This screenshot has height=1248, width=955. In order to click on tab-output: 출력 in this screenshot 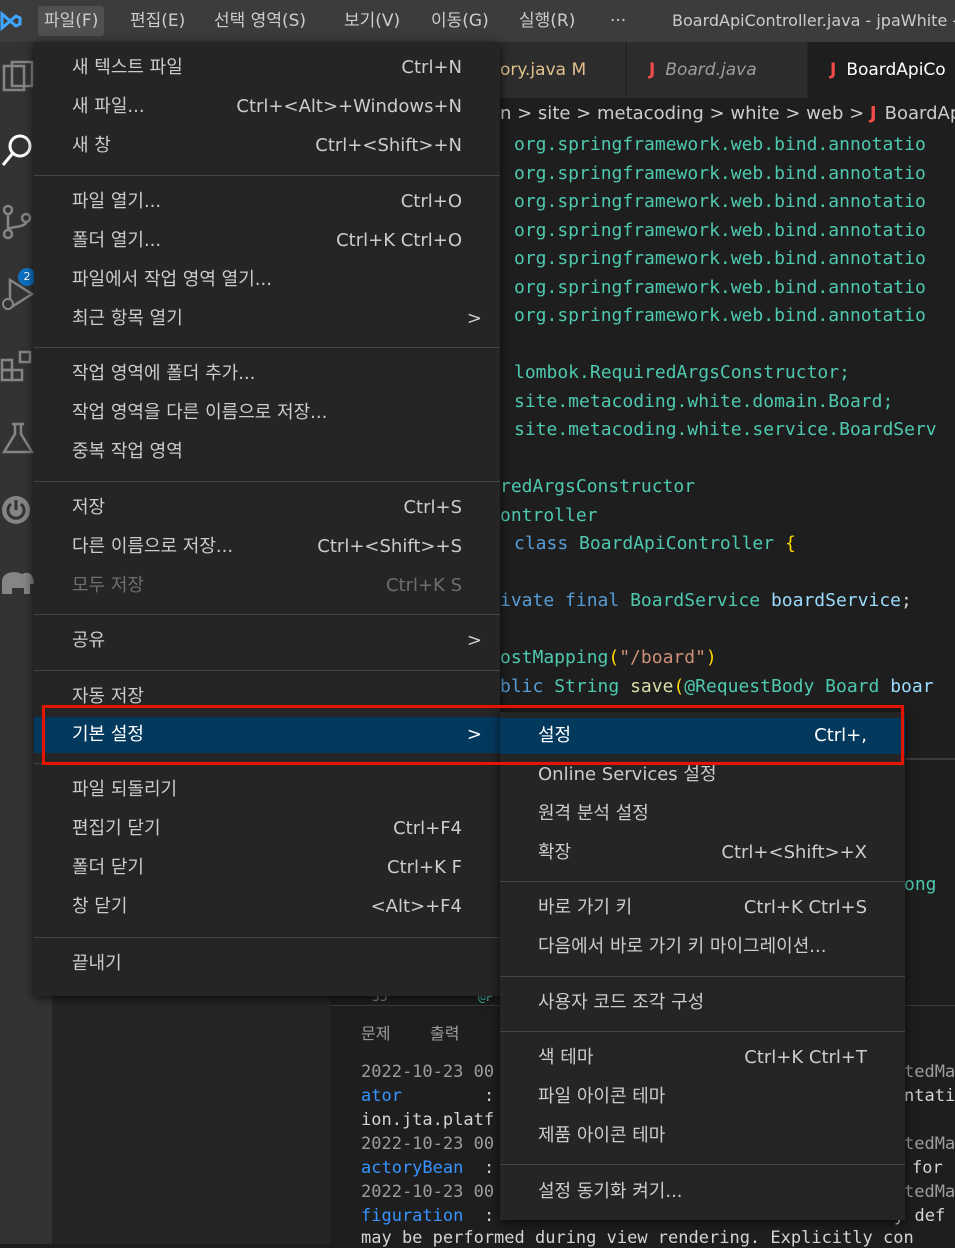, I will do `click(444, 1032)`.